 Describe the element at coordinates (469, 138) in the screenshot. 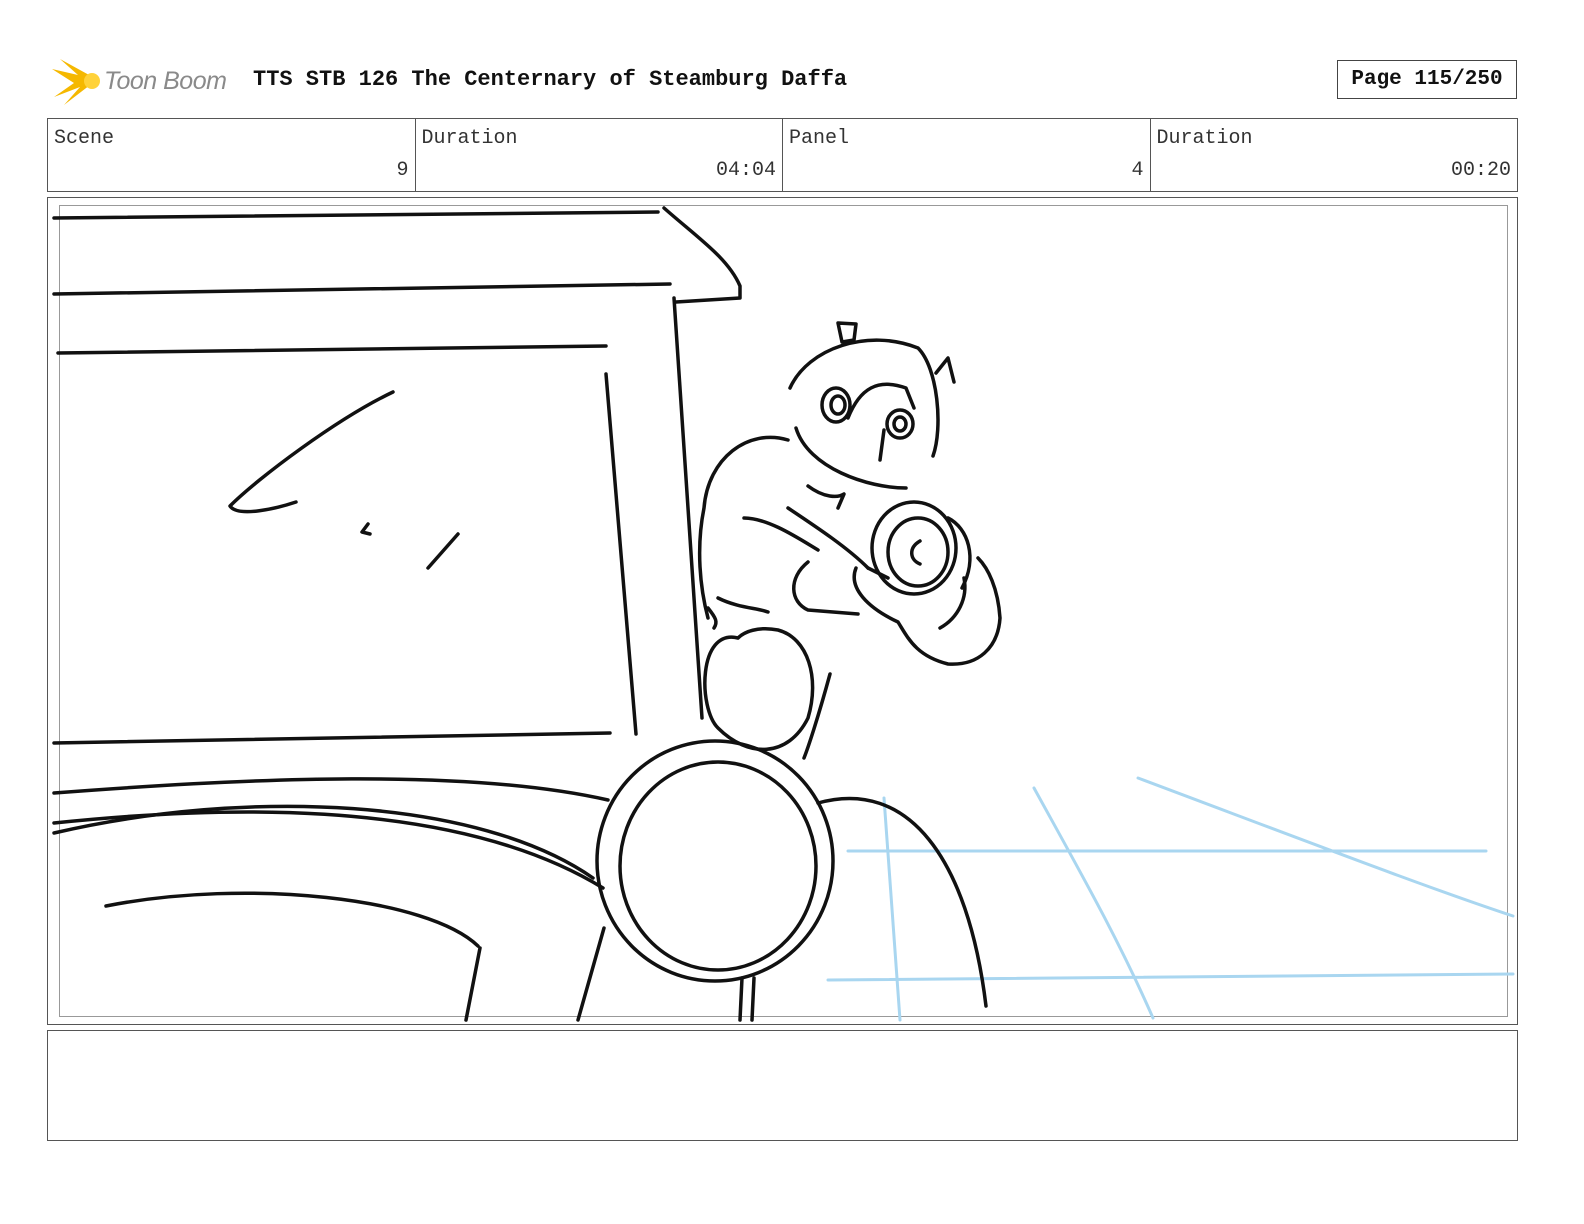

I see `scene-duration-label: Duration` at that location.